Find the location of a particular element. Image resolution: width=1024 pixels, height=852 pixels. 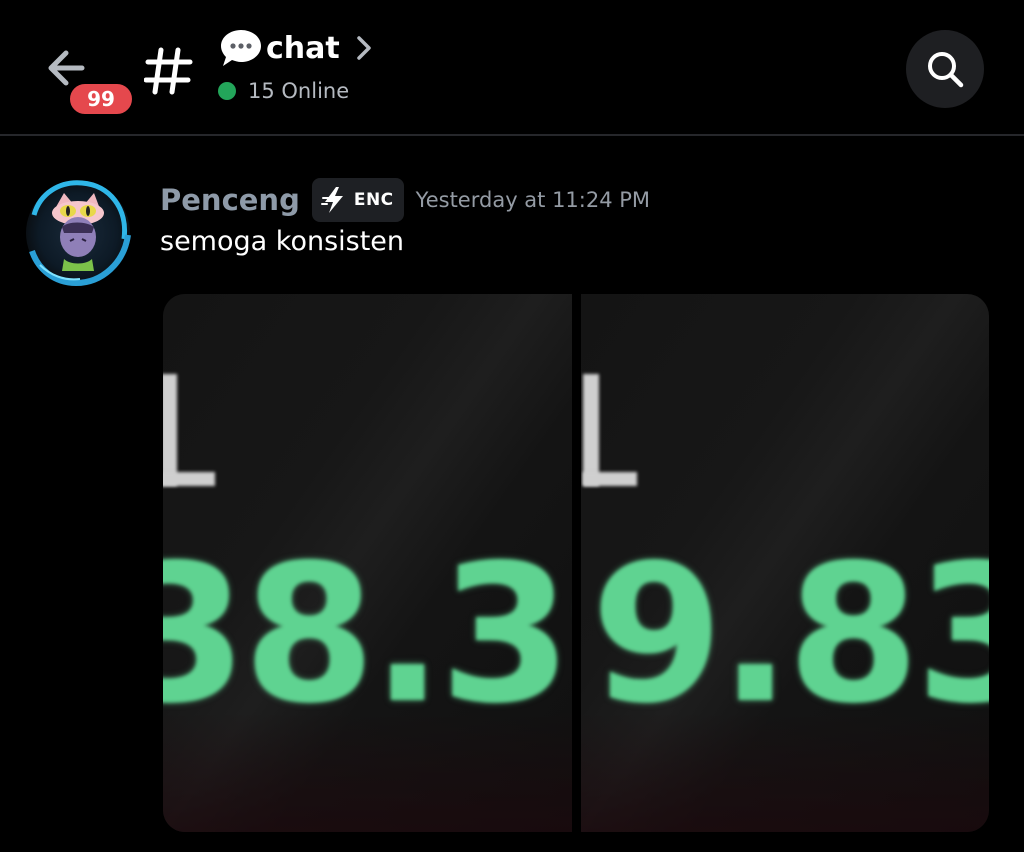

guild-tag-label: ENC is located at coordinates (373, 200).